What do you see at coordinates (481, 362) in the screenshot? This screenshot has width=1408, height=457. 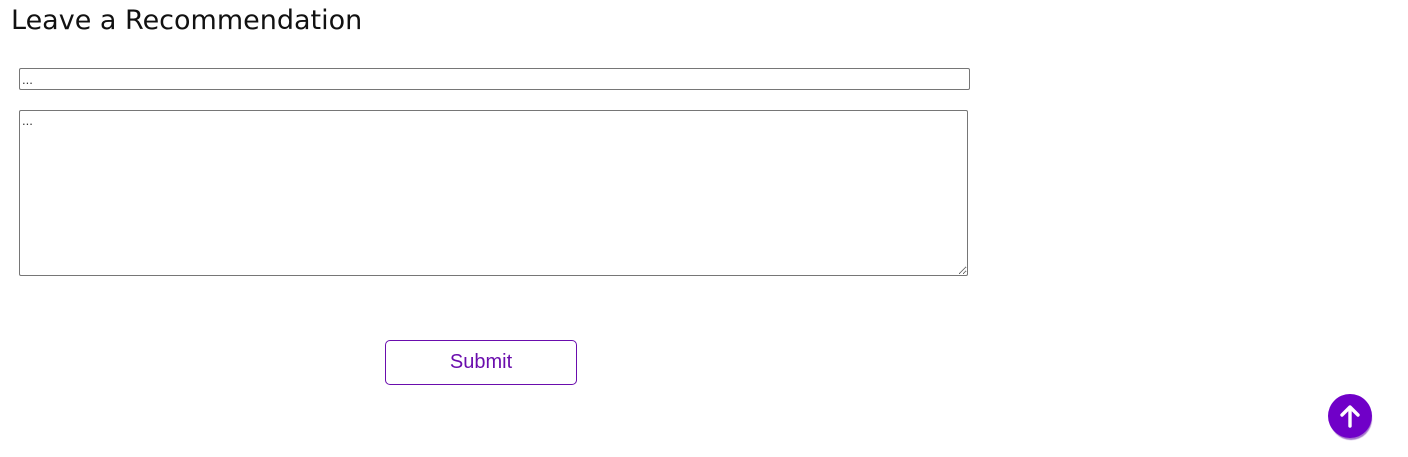 I see `submit-button: Submit` at bounding box center [481, 362].